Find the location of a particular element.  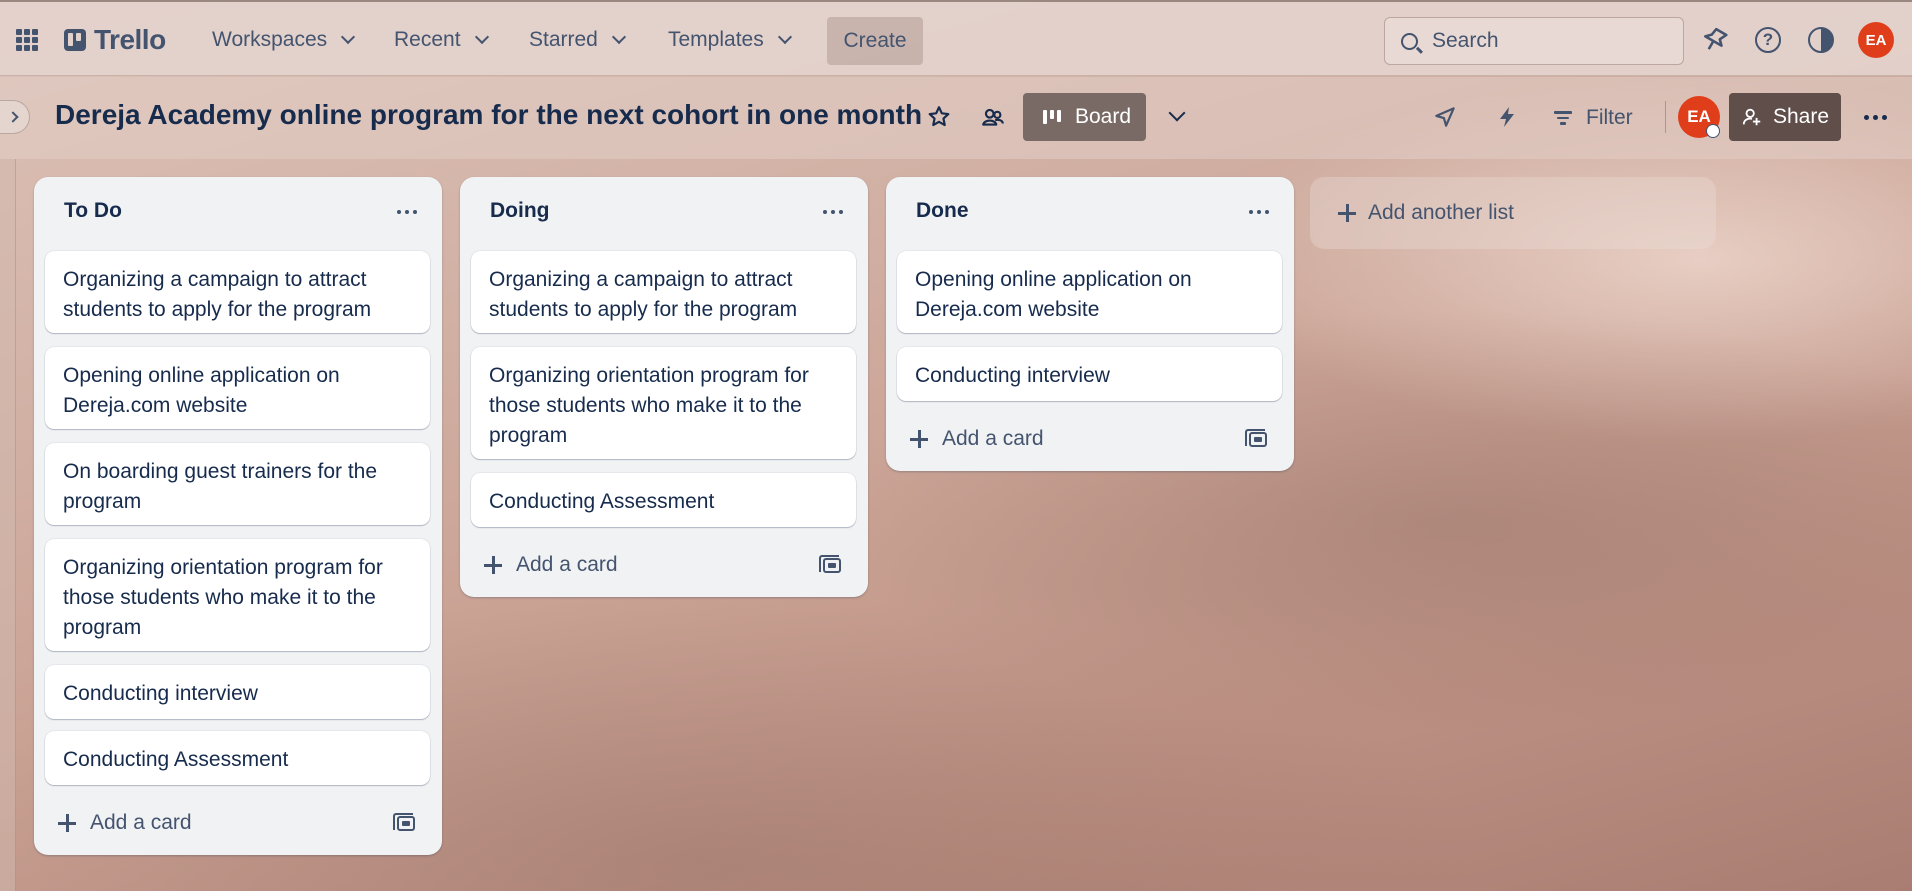

workspace-visibility-icon is located at coordinates (993, 117).